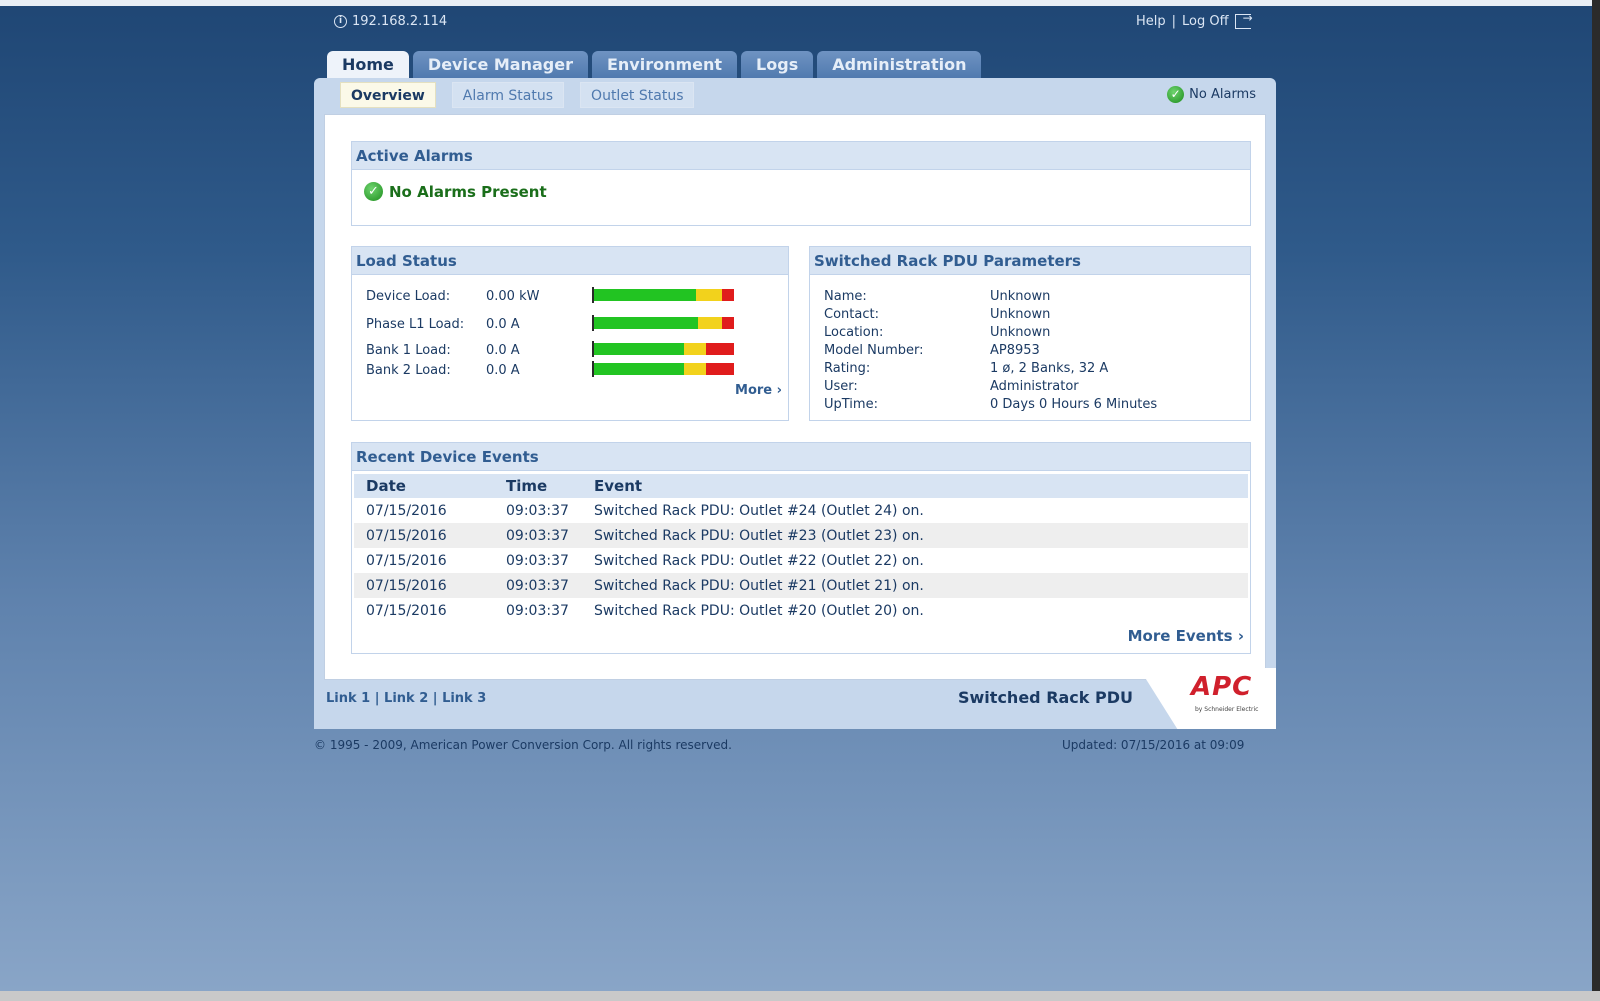 Image resolution: width=1600 pixels, height=1001 pixels. What do you see at coordinates (408, 370) in the screenshot?
I see `load-label: Bank 2 Load:` at bounding box center [408, 370].